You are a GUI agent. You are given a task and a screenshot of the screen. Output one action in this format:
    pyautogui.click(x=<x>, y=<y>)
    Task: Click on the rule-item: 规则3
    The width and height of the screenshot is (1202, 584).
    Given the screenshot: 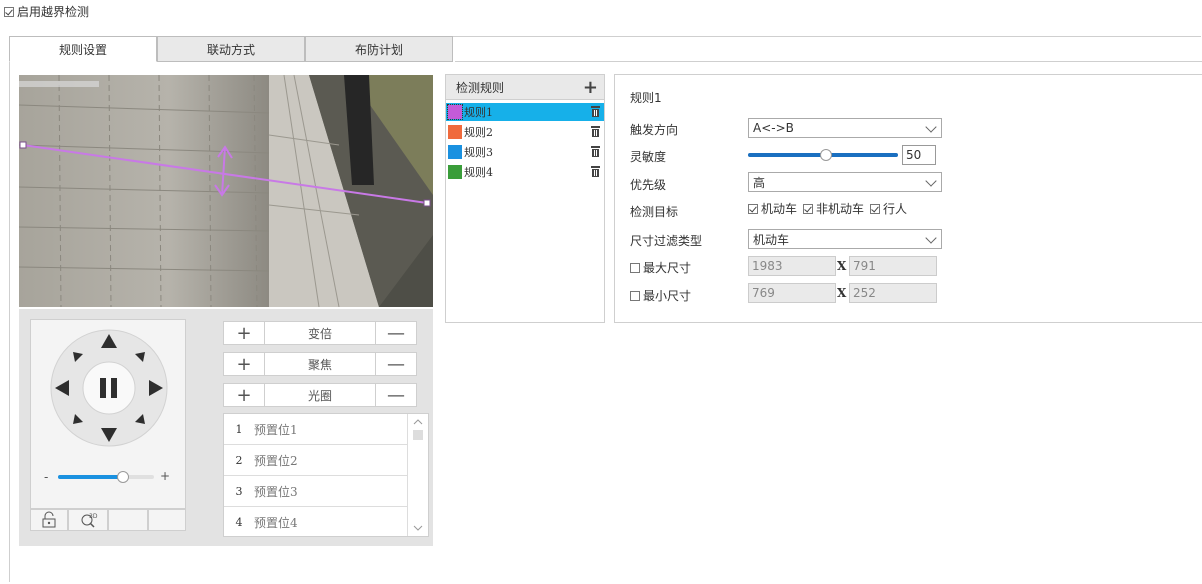 What is the action you would take?
    pyautogui.click(x=525, y=152)
    